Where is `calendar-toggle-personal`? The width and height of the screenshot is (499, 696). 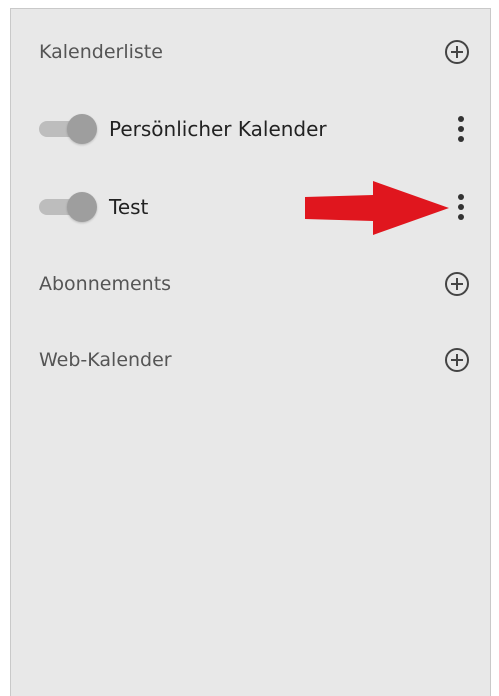 calendar-toggle-personal is located at coordinates (68, 129).